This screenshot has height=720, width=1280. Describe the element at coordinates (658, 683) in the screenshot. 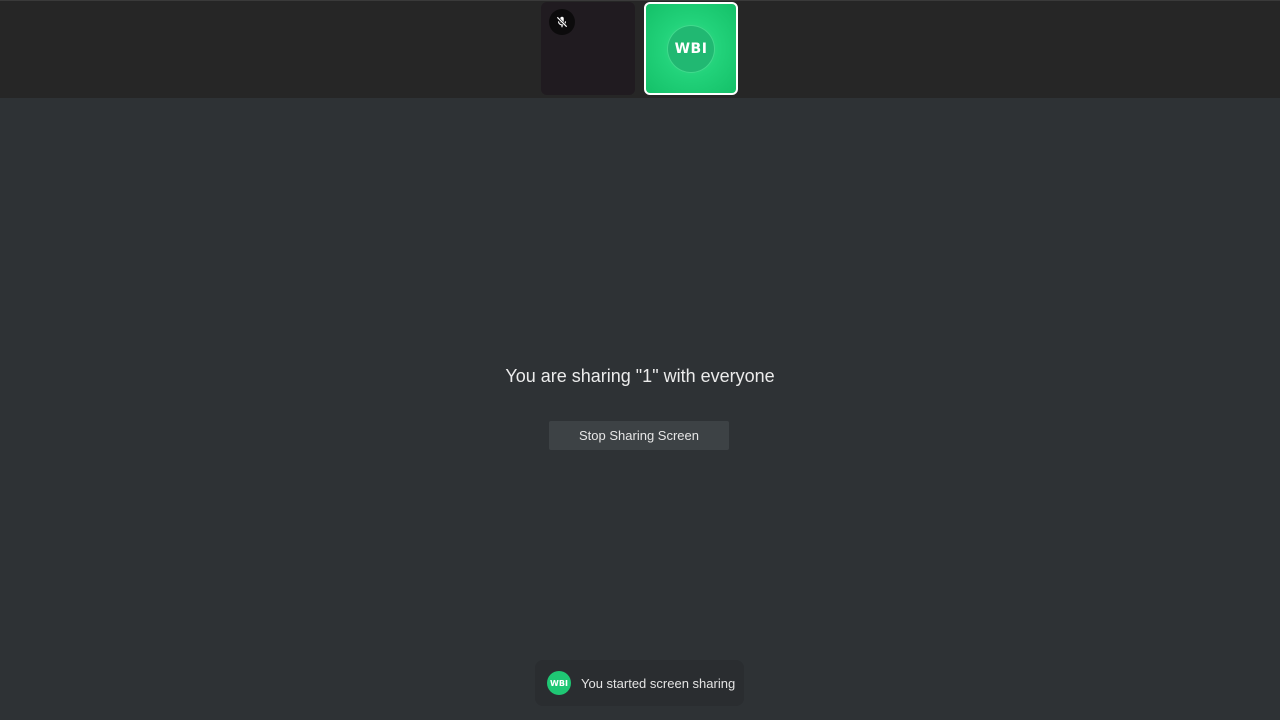

I see `toast-message: You started screen sharing` at that location.